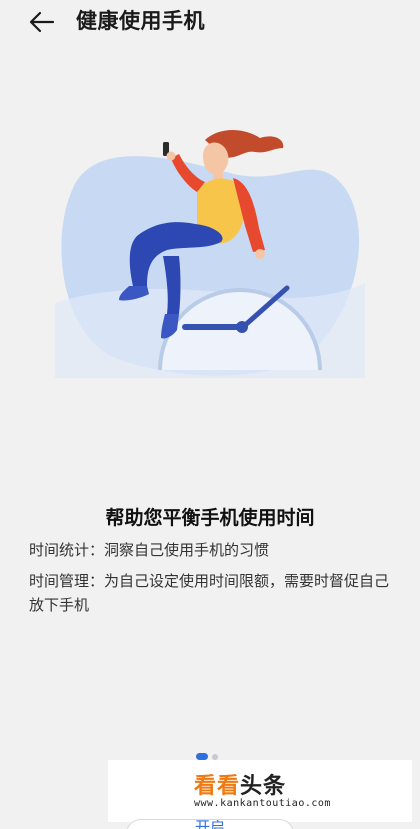  I want to click on back-arrow-icon, so click(42, 22).